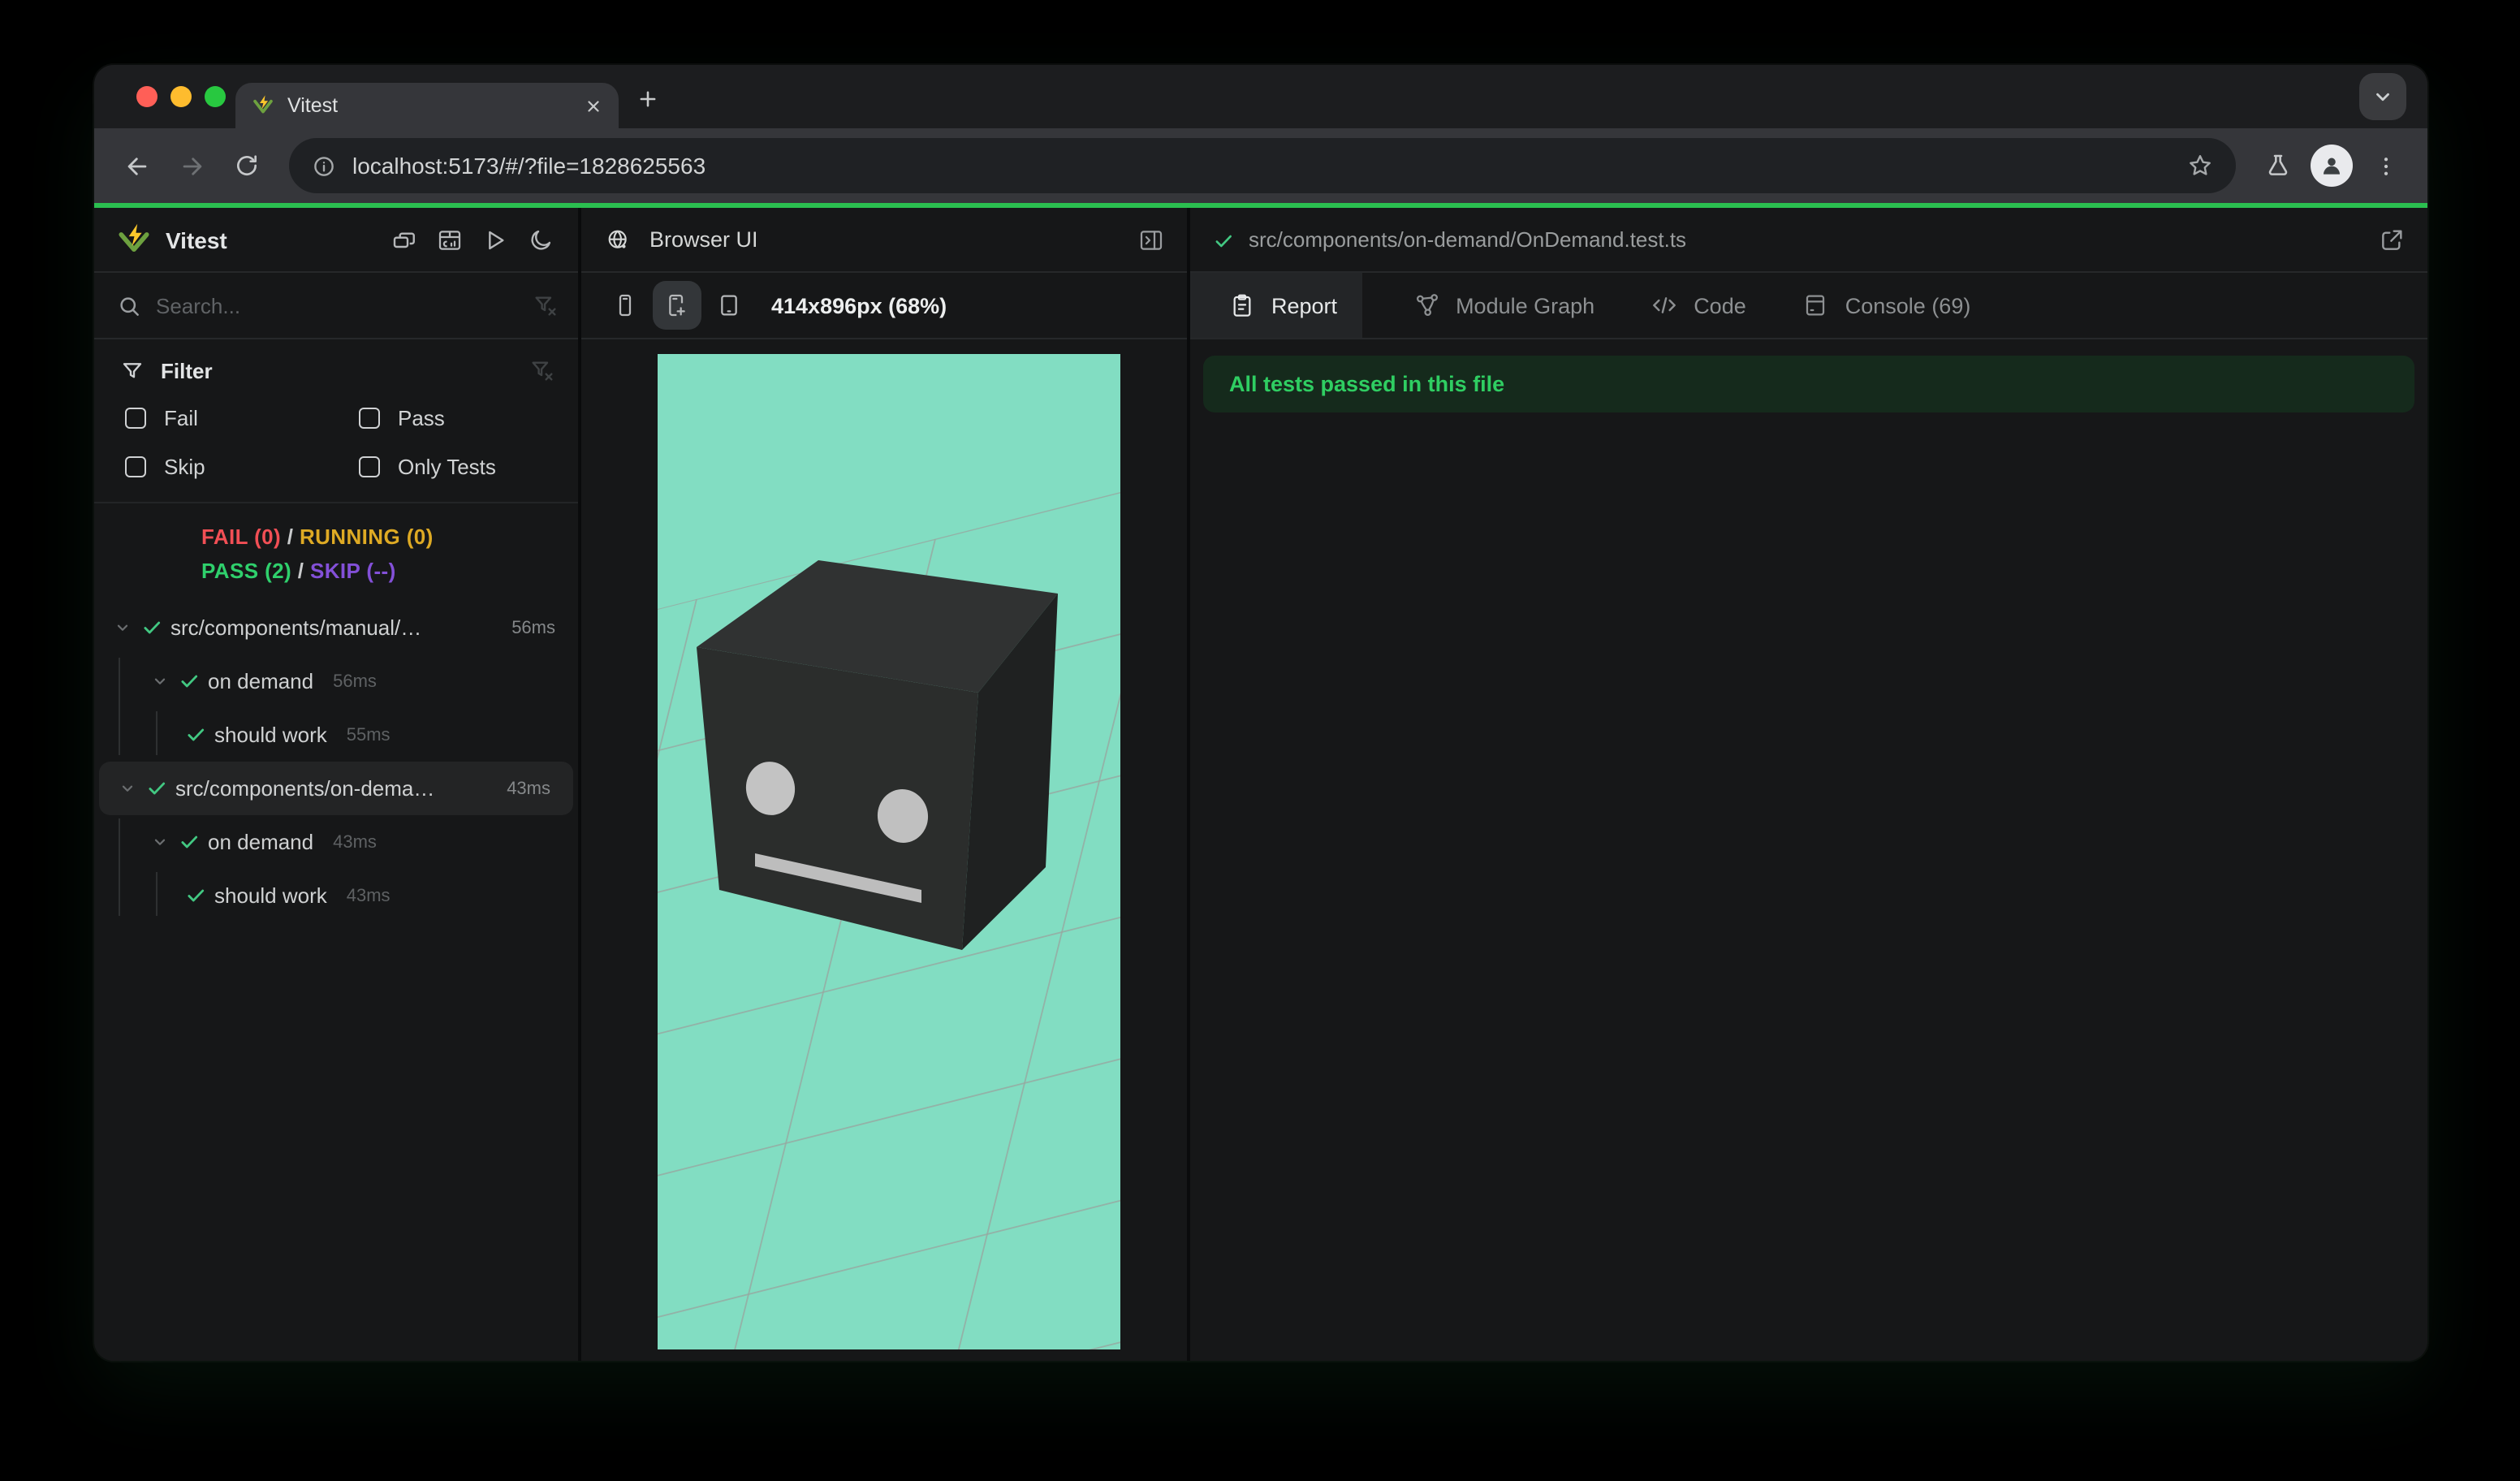  Describe the element at coordinates (404, 239) in the screenshot. I see `collapse-tests-icon` at that location.